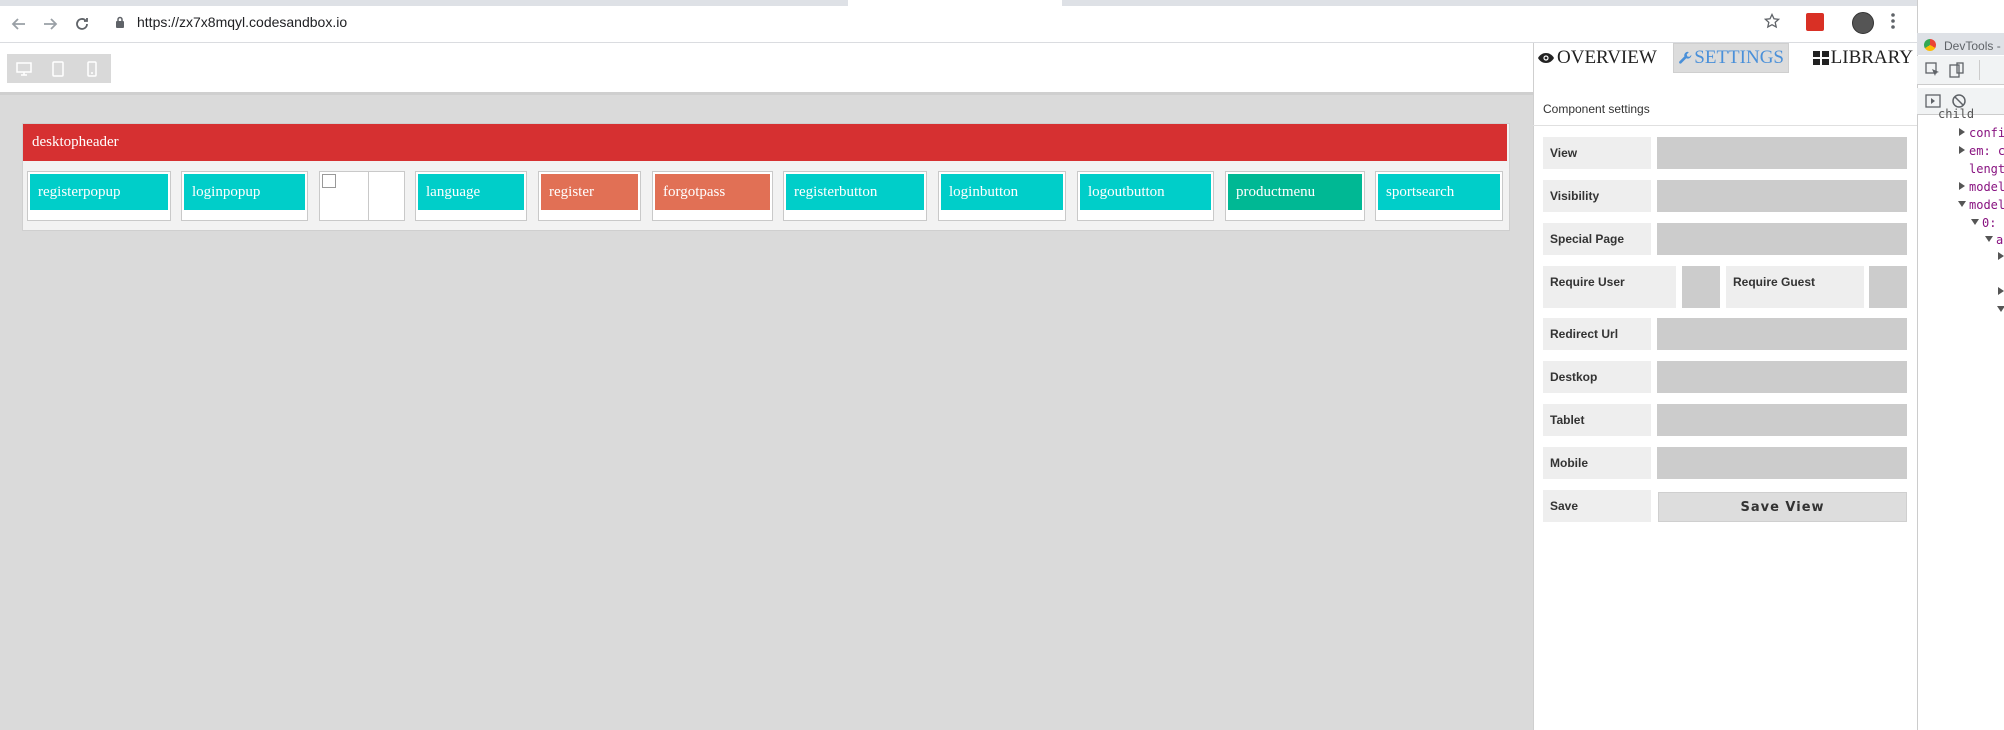  Describe the element at coordinates (1782, 507) in the screenshot. I see `save-view-button: Save View` at that location.